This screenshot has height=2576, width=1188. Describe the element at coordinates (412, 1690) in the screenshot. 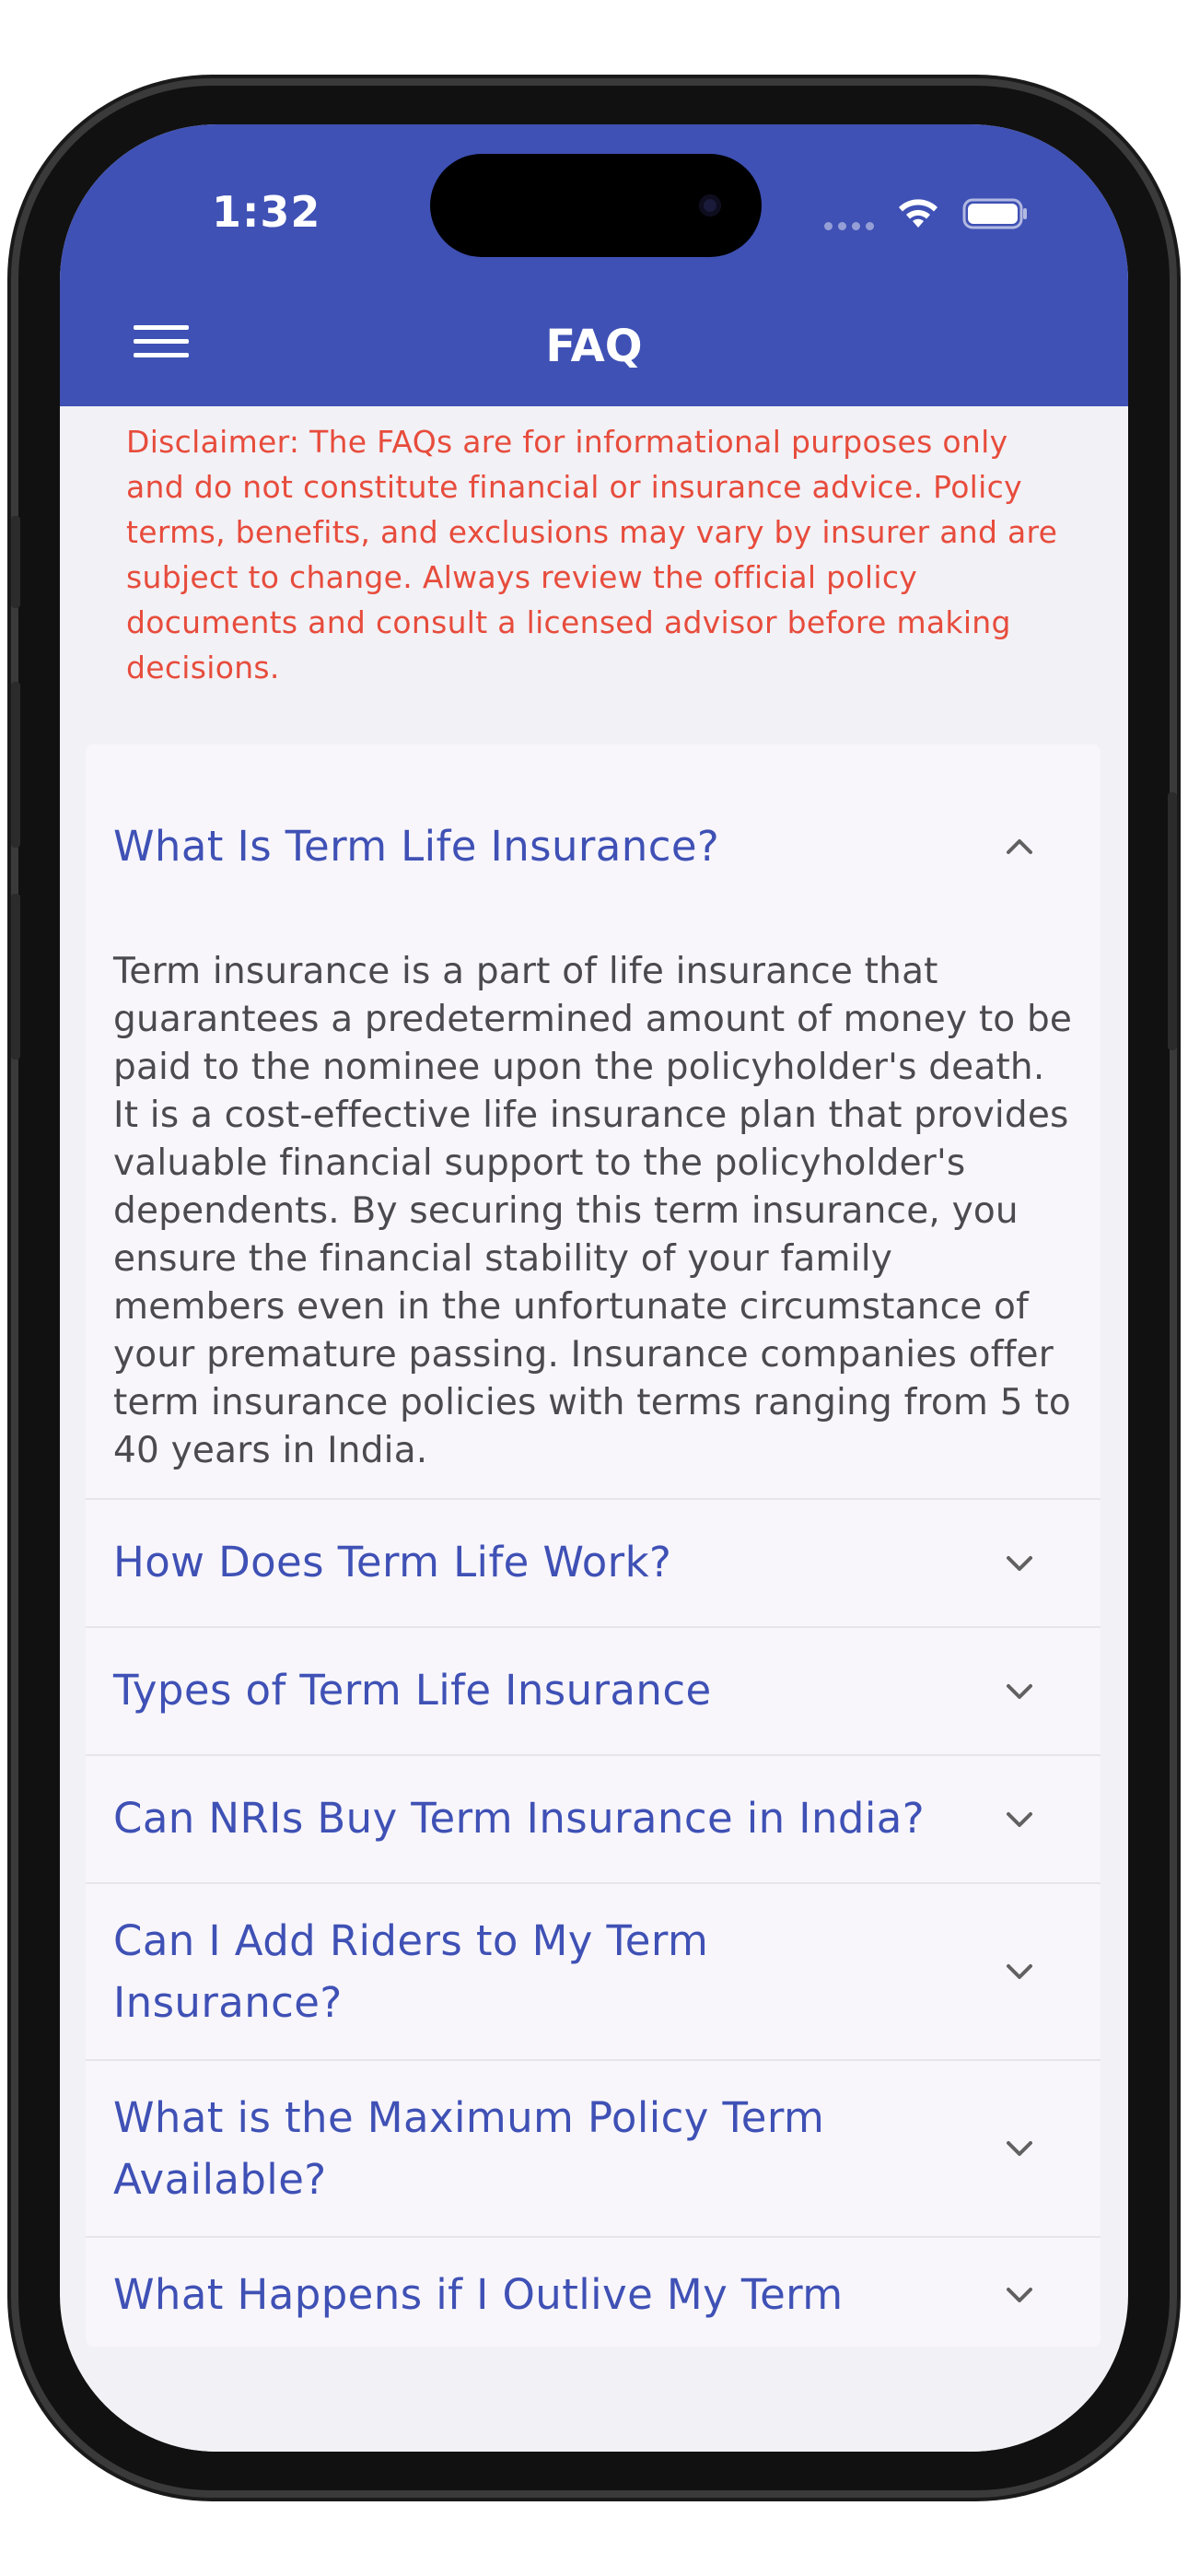

I see `faq-question: Types of Term Life Insurance` at that location.